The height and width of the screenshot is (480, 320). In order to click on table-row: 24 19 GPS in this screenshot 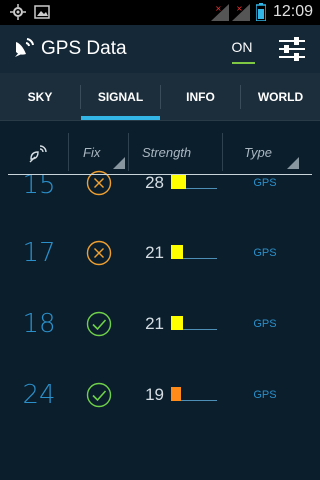, I will do `click(160, 395)`.